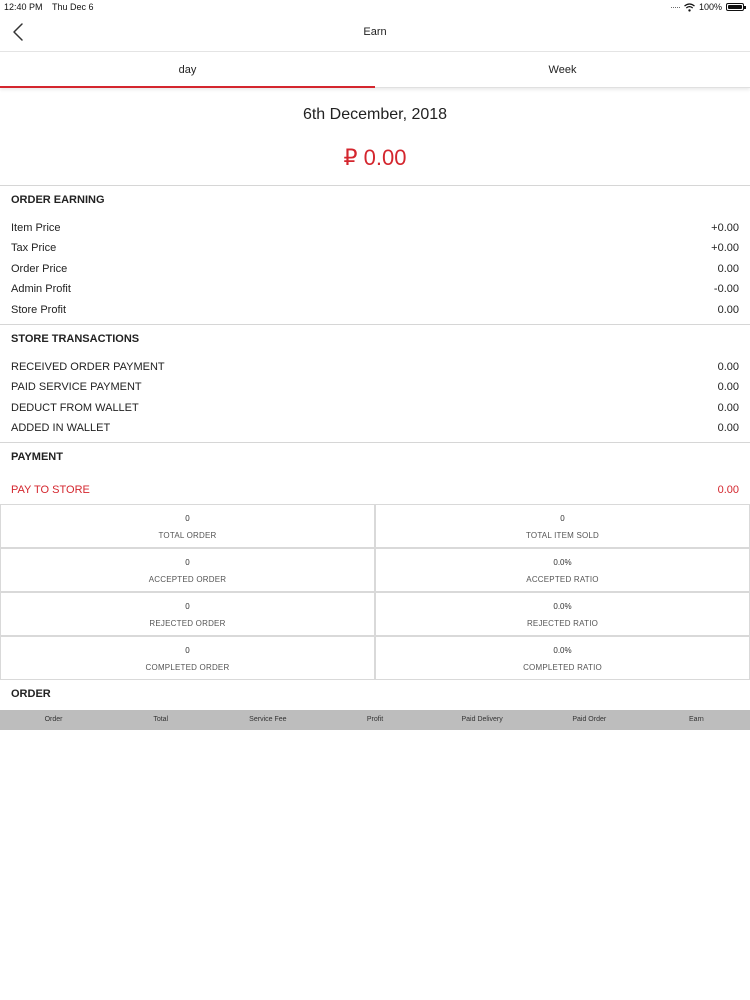 This screenshot has height=1000, width=750. What do you see at coordinates (562, 526) in the screenshot?
I see `stat-total-item-sold: 0 TOTAL ITEM SOLD` at bounding box center [562, 526].